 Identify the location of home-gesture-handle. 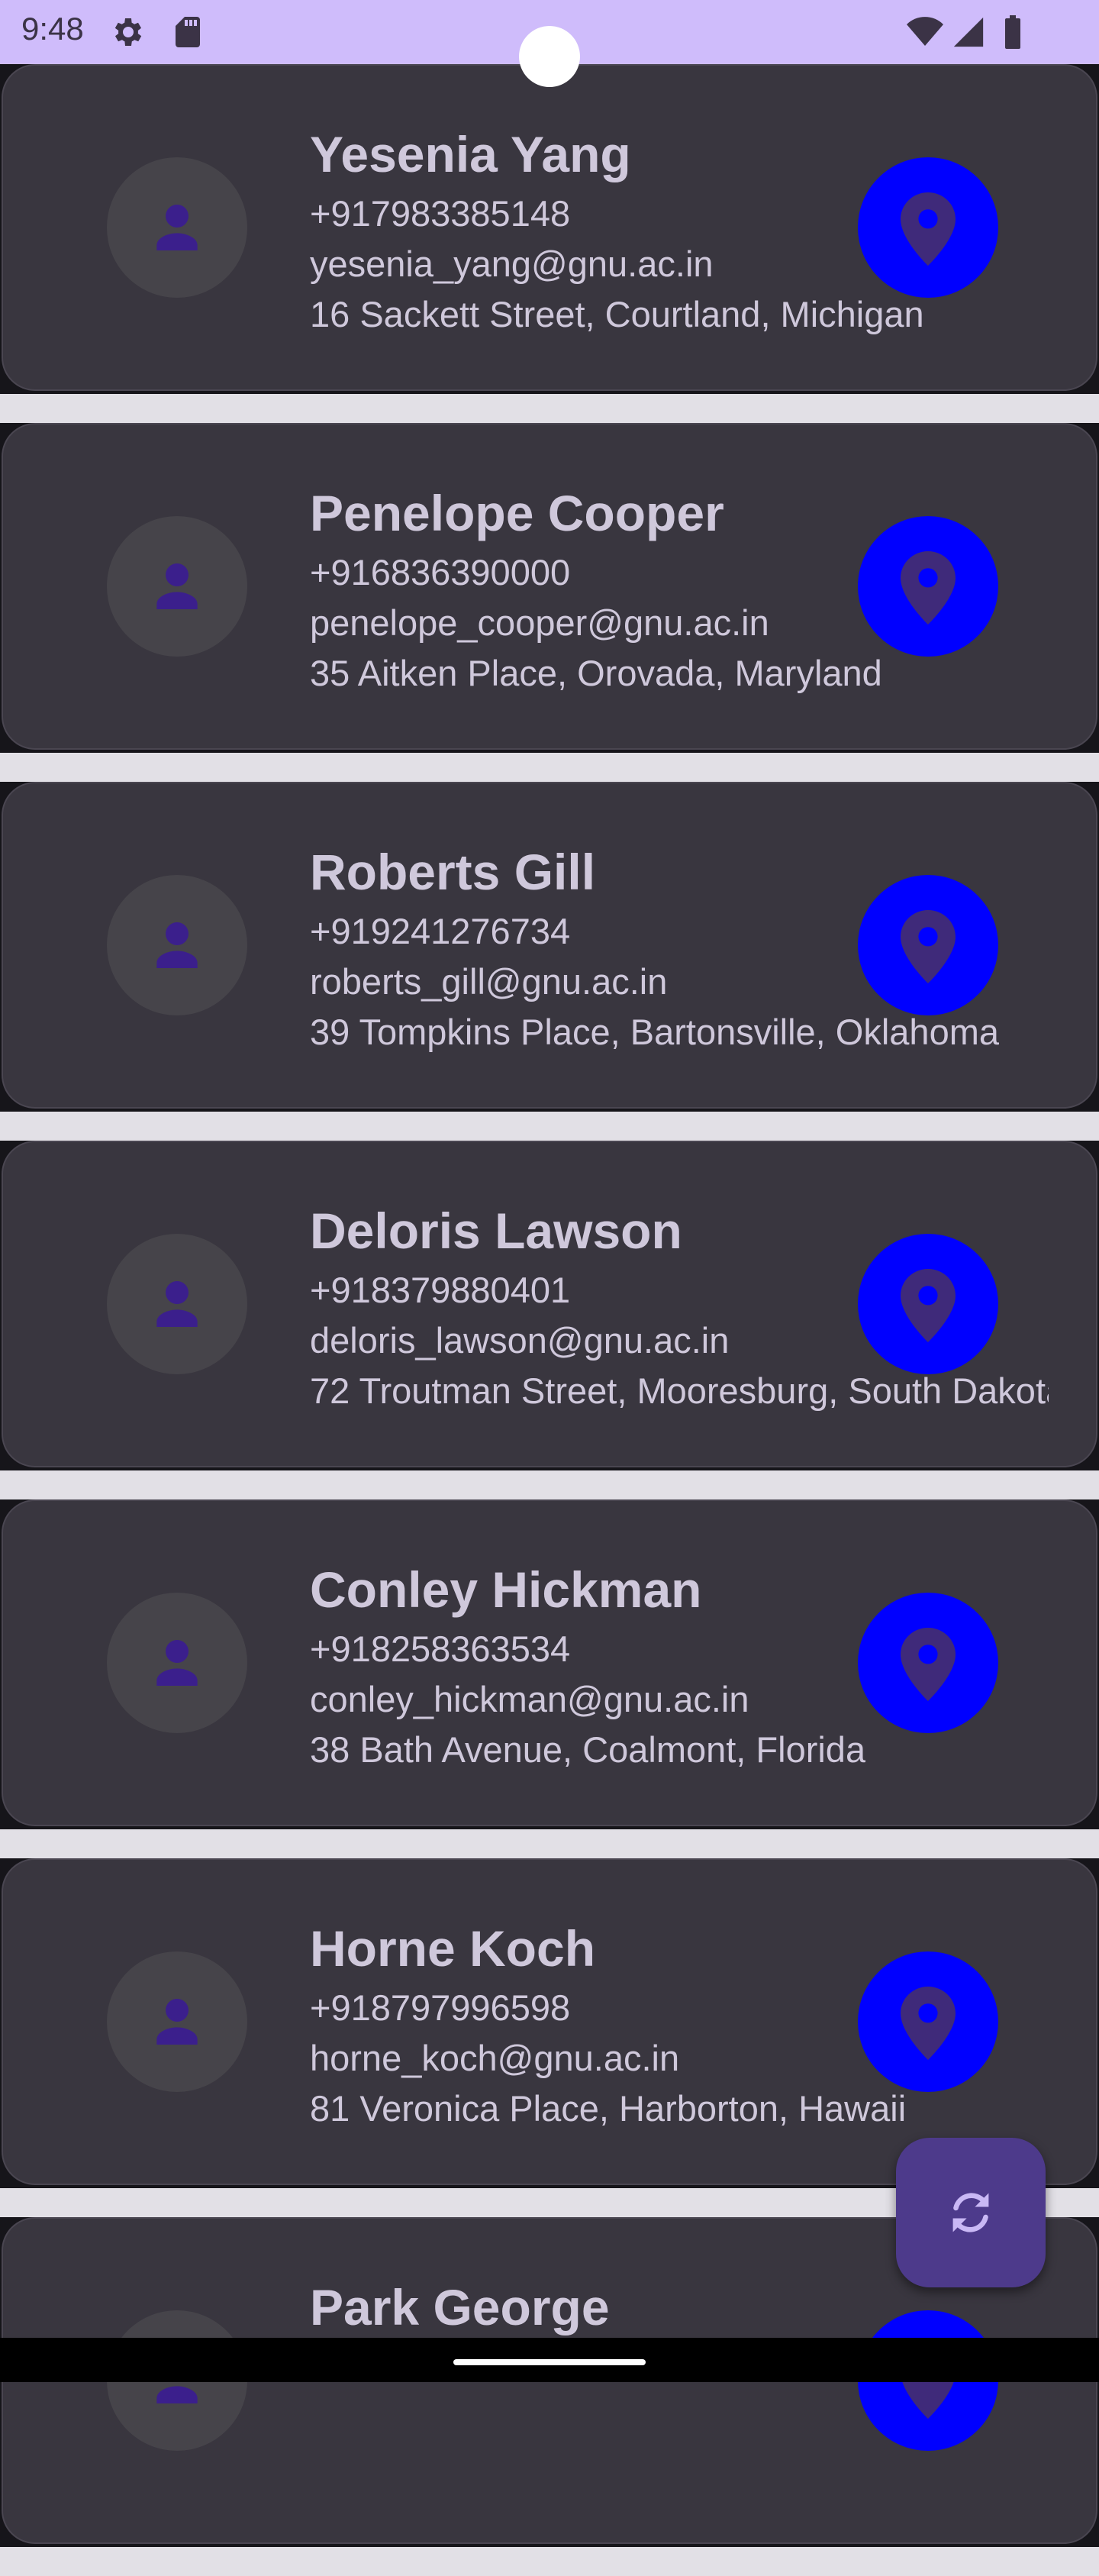
(549, 2362).